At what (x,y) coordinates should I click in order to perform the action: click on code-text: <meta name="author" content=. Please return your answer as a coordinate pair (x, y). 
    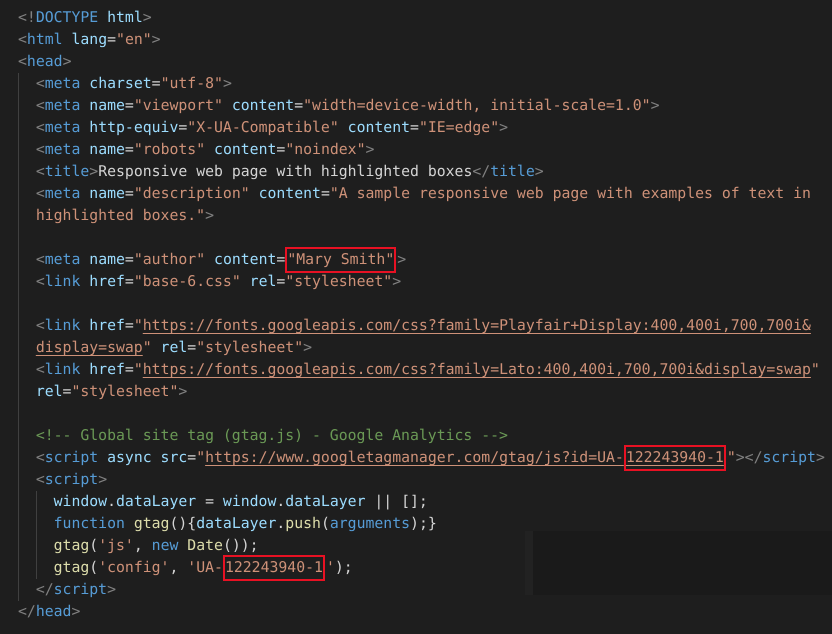
    Looking at the image, I should click on (161, 259).